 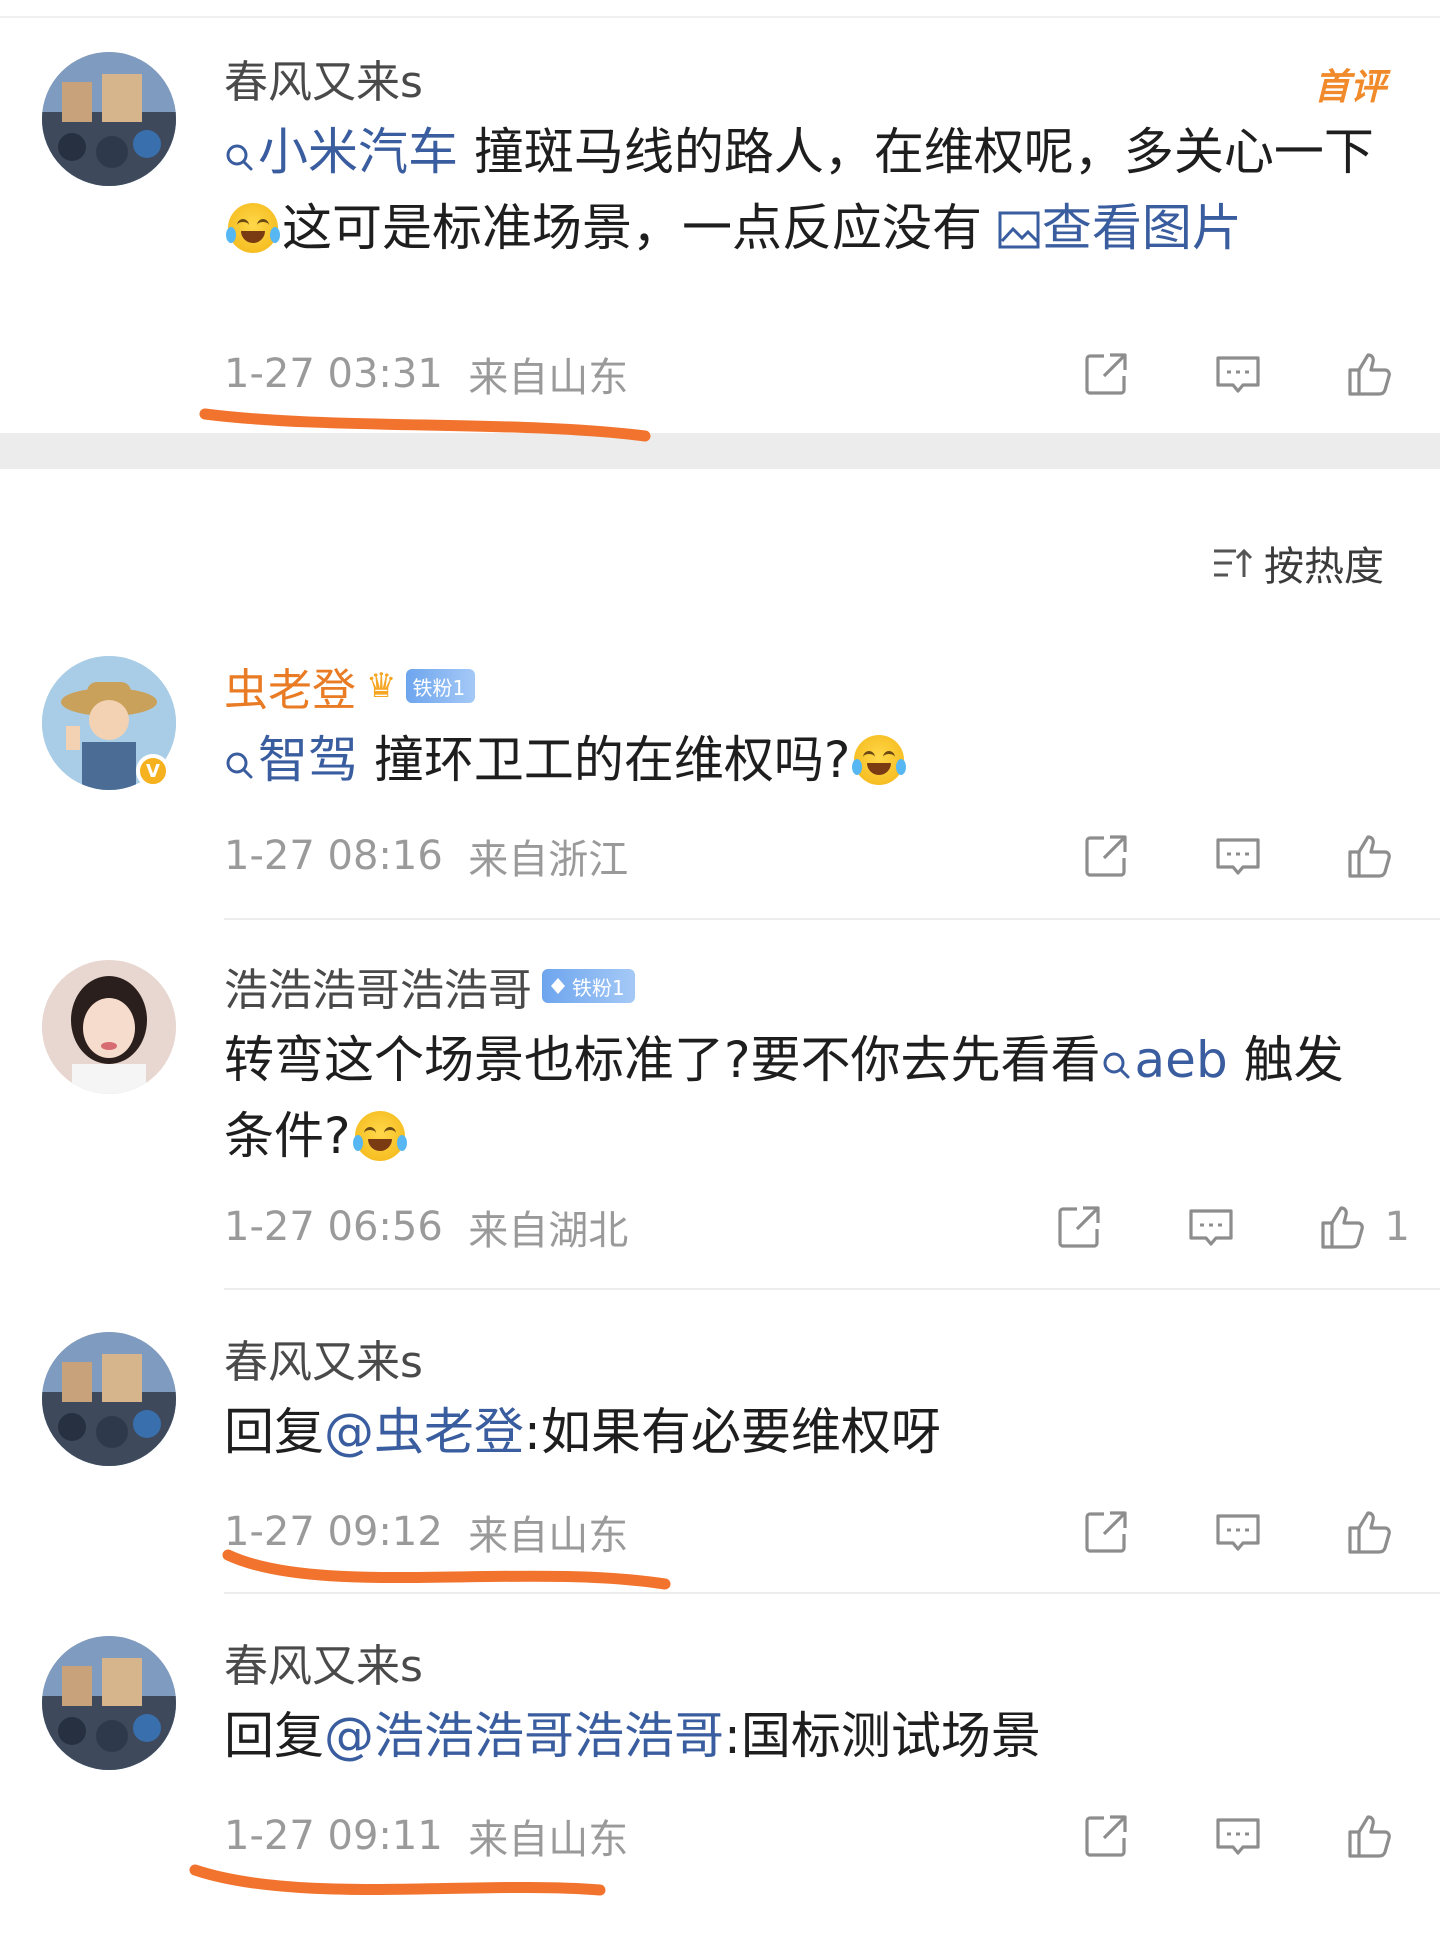 I want to click on location: 来自浙江, so click(x=548, y=860).